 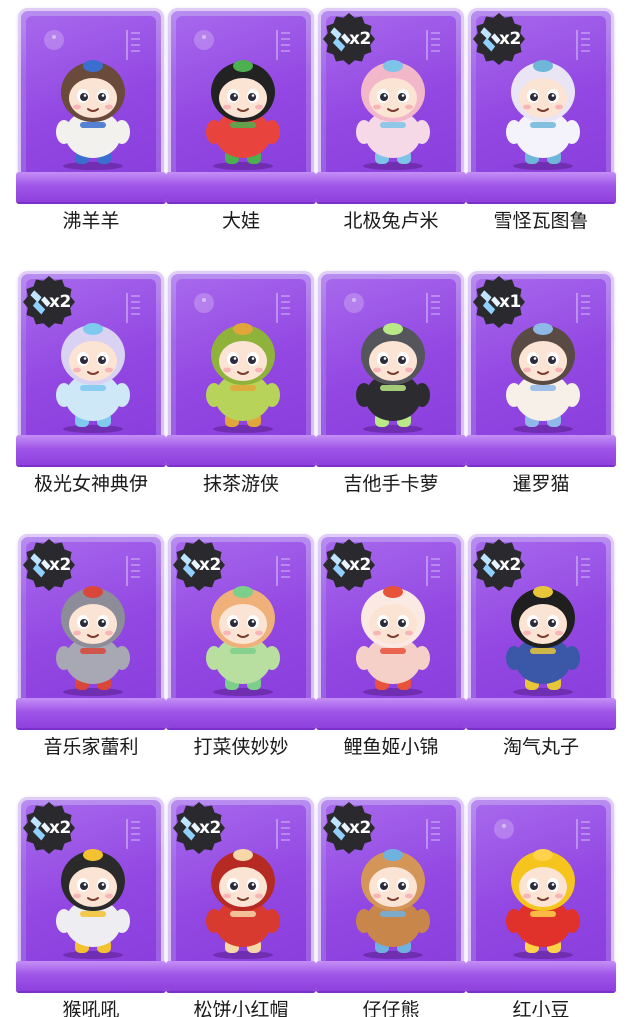 What do you see at coordinates (243, 901) in the screenshot?
I see `muffin-red-hood-figure-icon` at bounding box center [243, 901].